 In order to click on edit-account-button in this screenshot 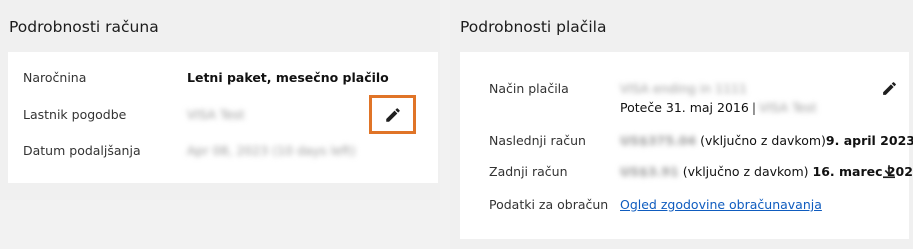, I will do `click(392, 114)`.